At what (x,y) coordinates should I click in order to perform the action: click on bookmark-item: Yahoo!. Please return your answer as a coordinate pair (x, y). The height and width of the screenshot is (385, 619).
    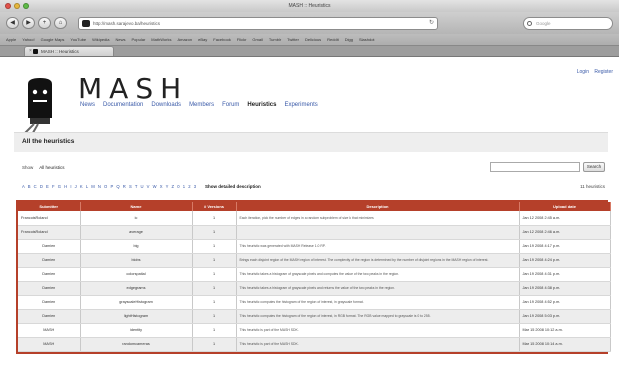
    Looking at the image, I should click on (28, 39).